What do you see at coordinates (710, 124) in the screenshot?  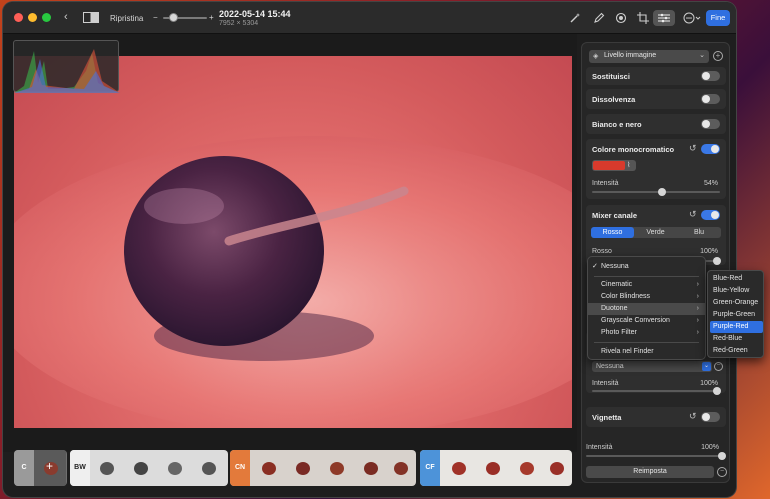 I see `bianco-nero-toggle` at bounding box center [710, 124].